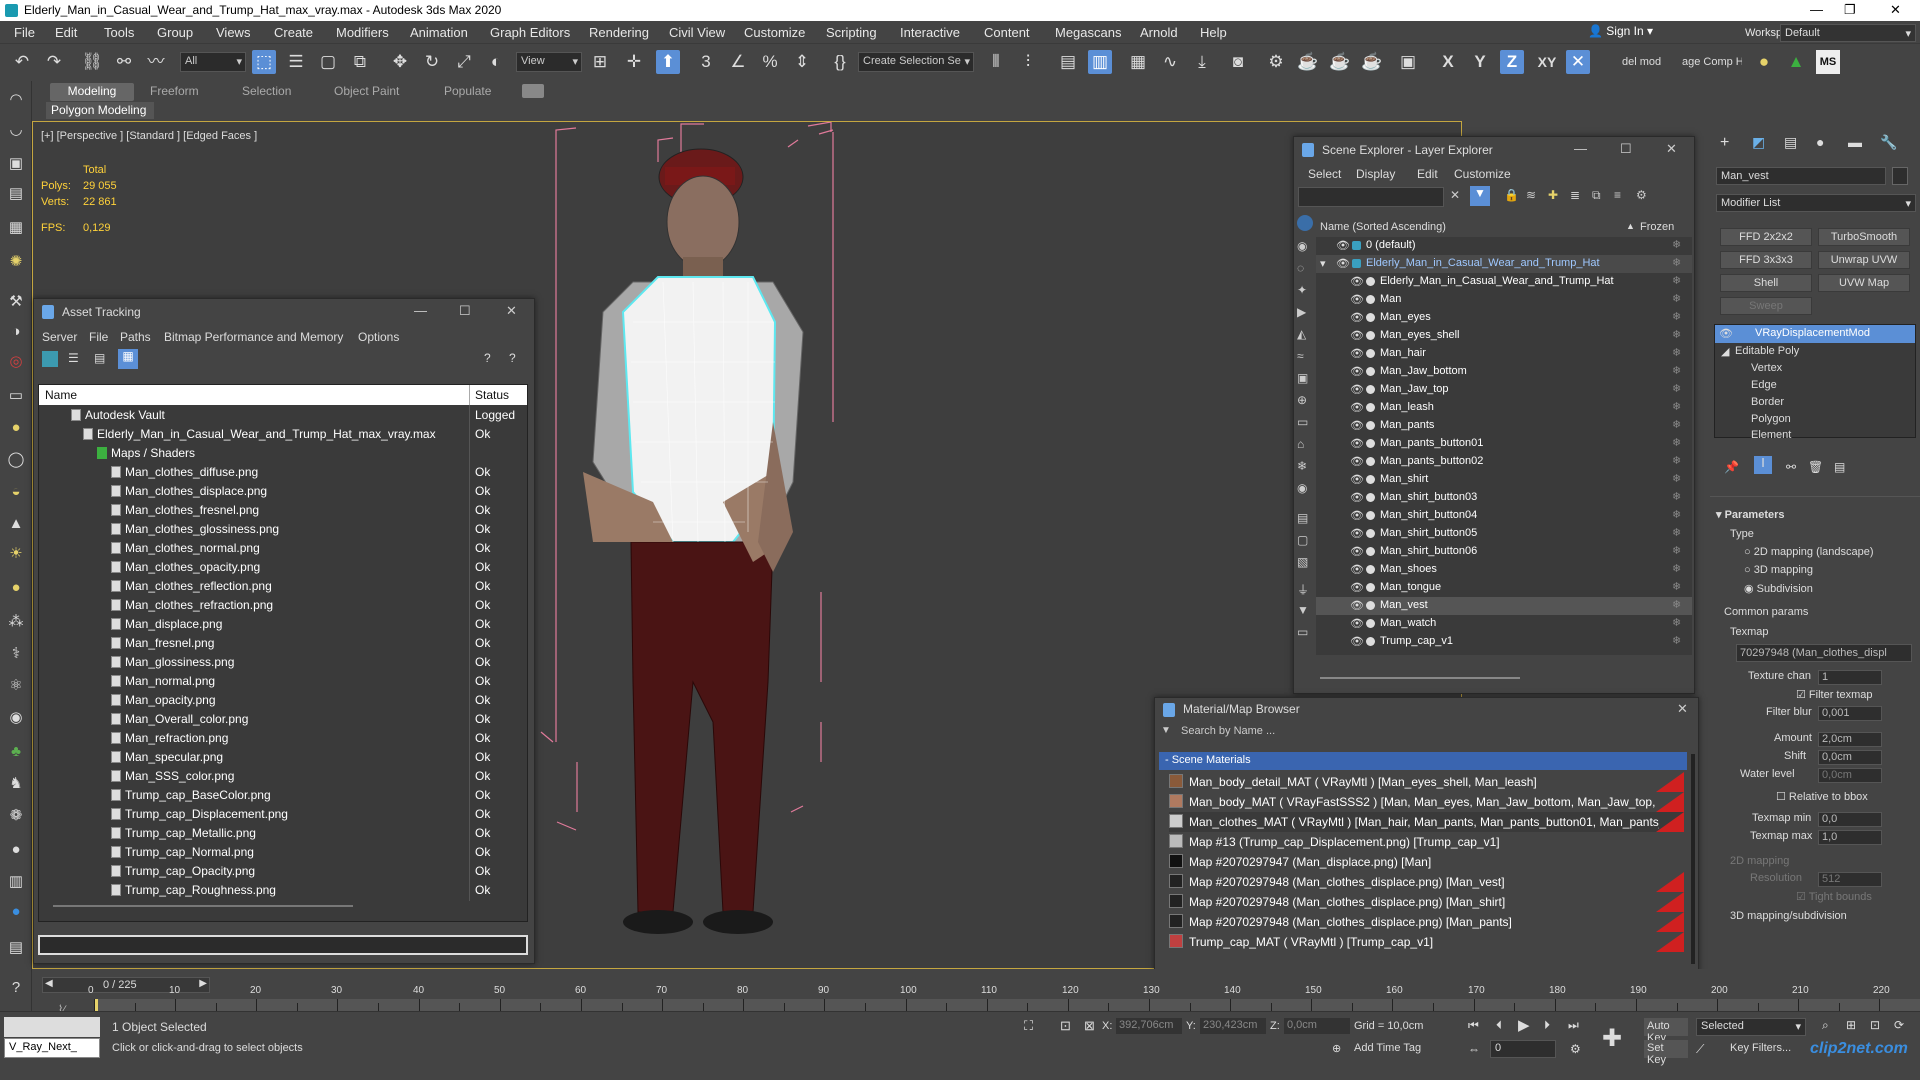 This screenshot has height=1080, width=1920. What do you see at coordinates (511, 311) in the screenshot?
I see `close-icon: ✕` at bounding box center [511, 311].